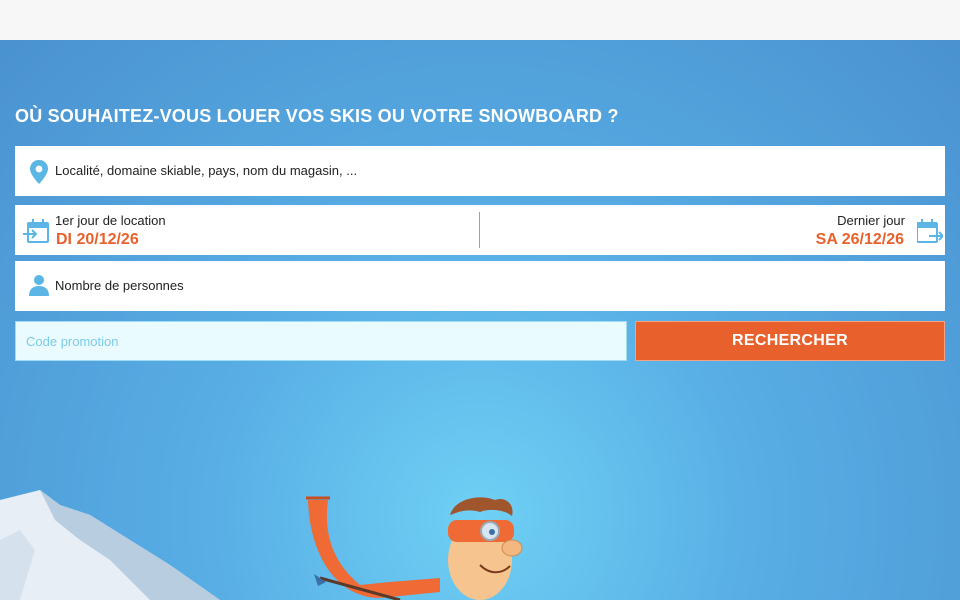 Image resolution: width=960 pixels, height=600 pixels. What do you see at coordinates (97, 239) in the screenshot?
I see `start-date-value: DI 20/12/26` at bounding box center [97, 239].